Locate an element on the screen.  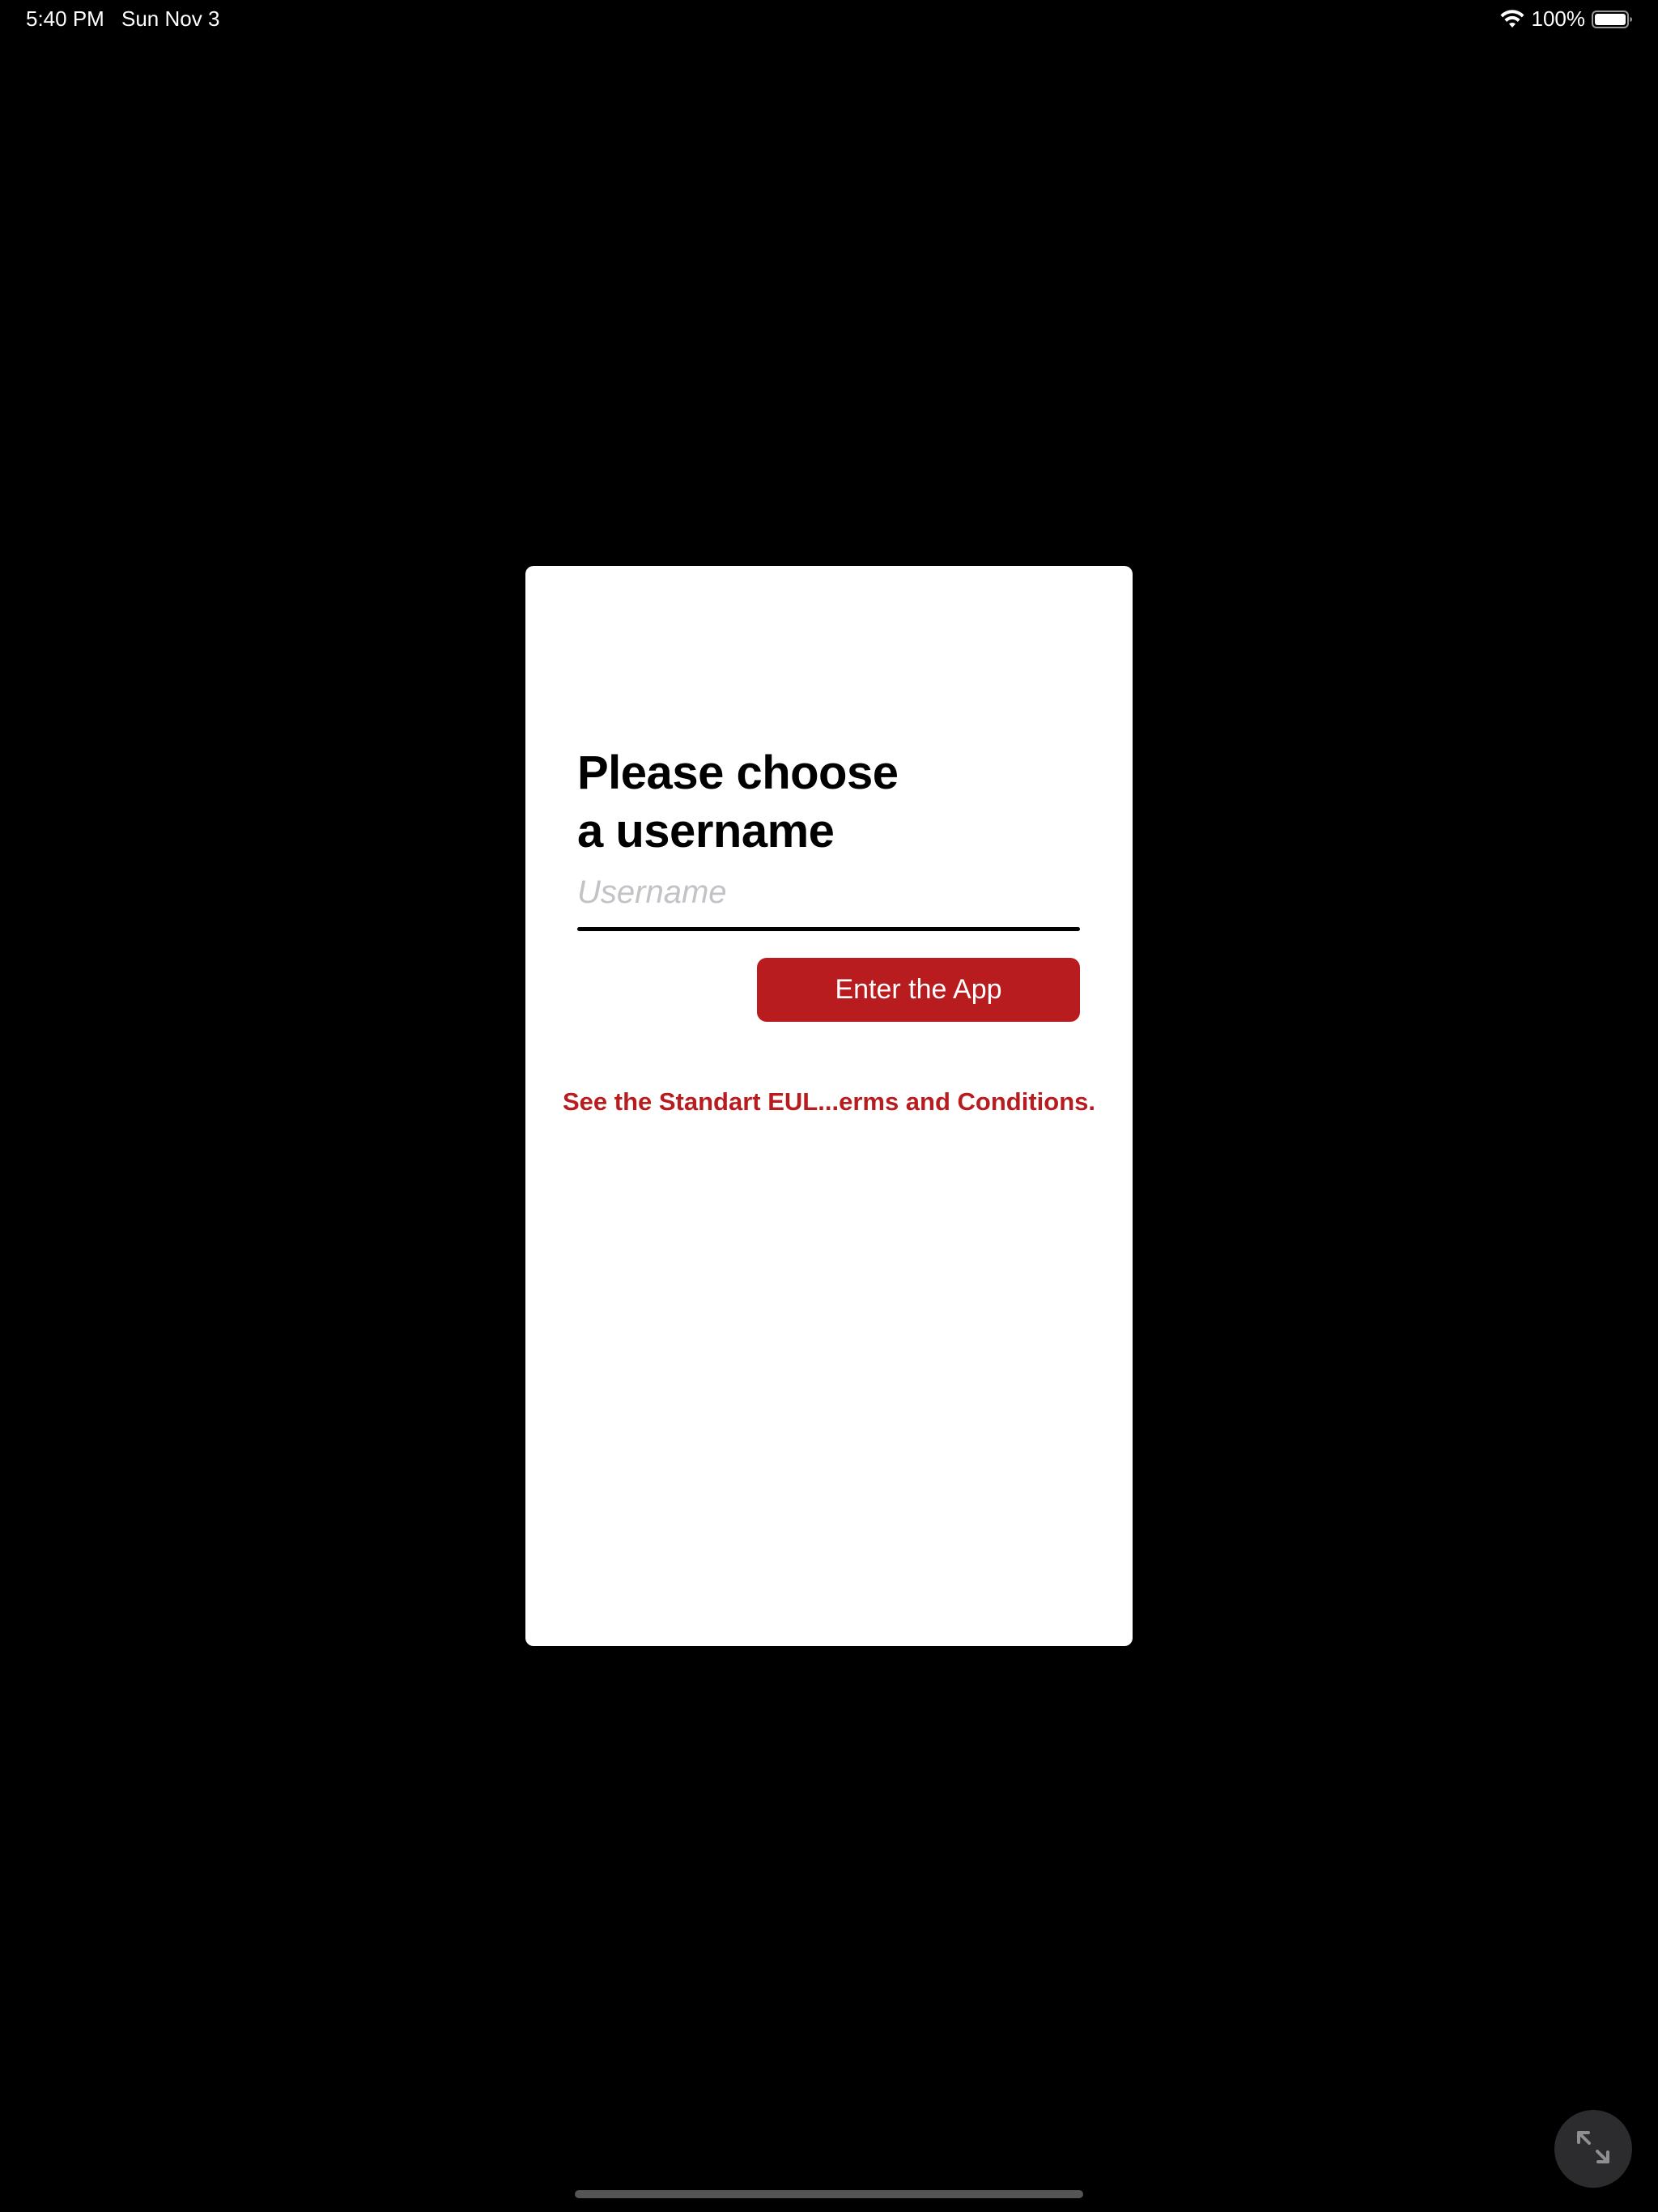
username-input is located at coordinates (828, 893).